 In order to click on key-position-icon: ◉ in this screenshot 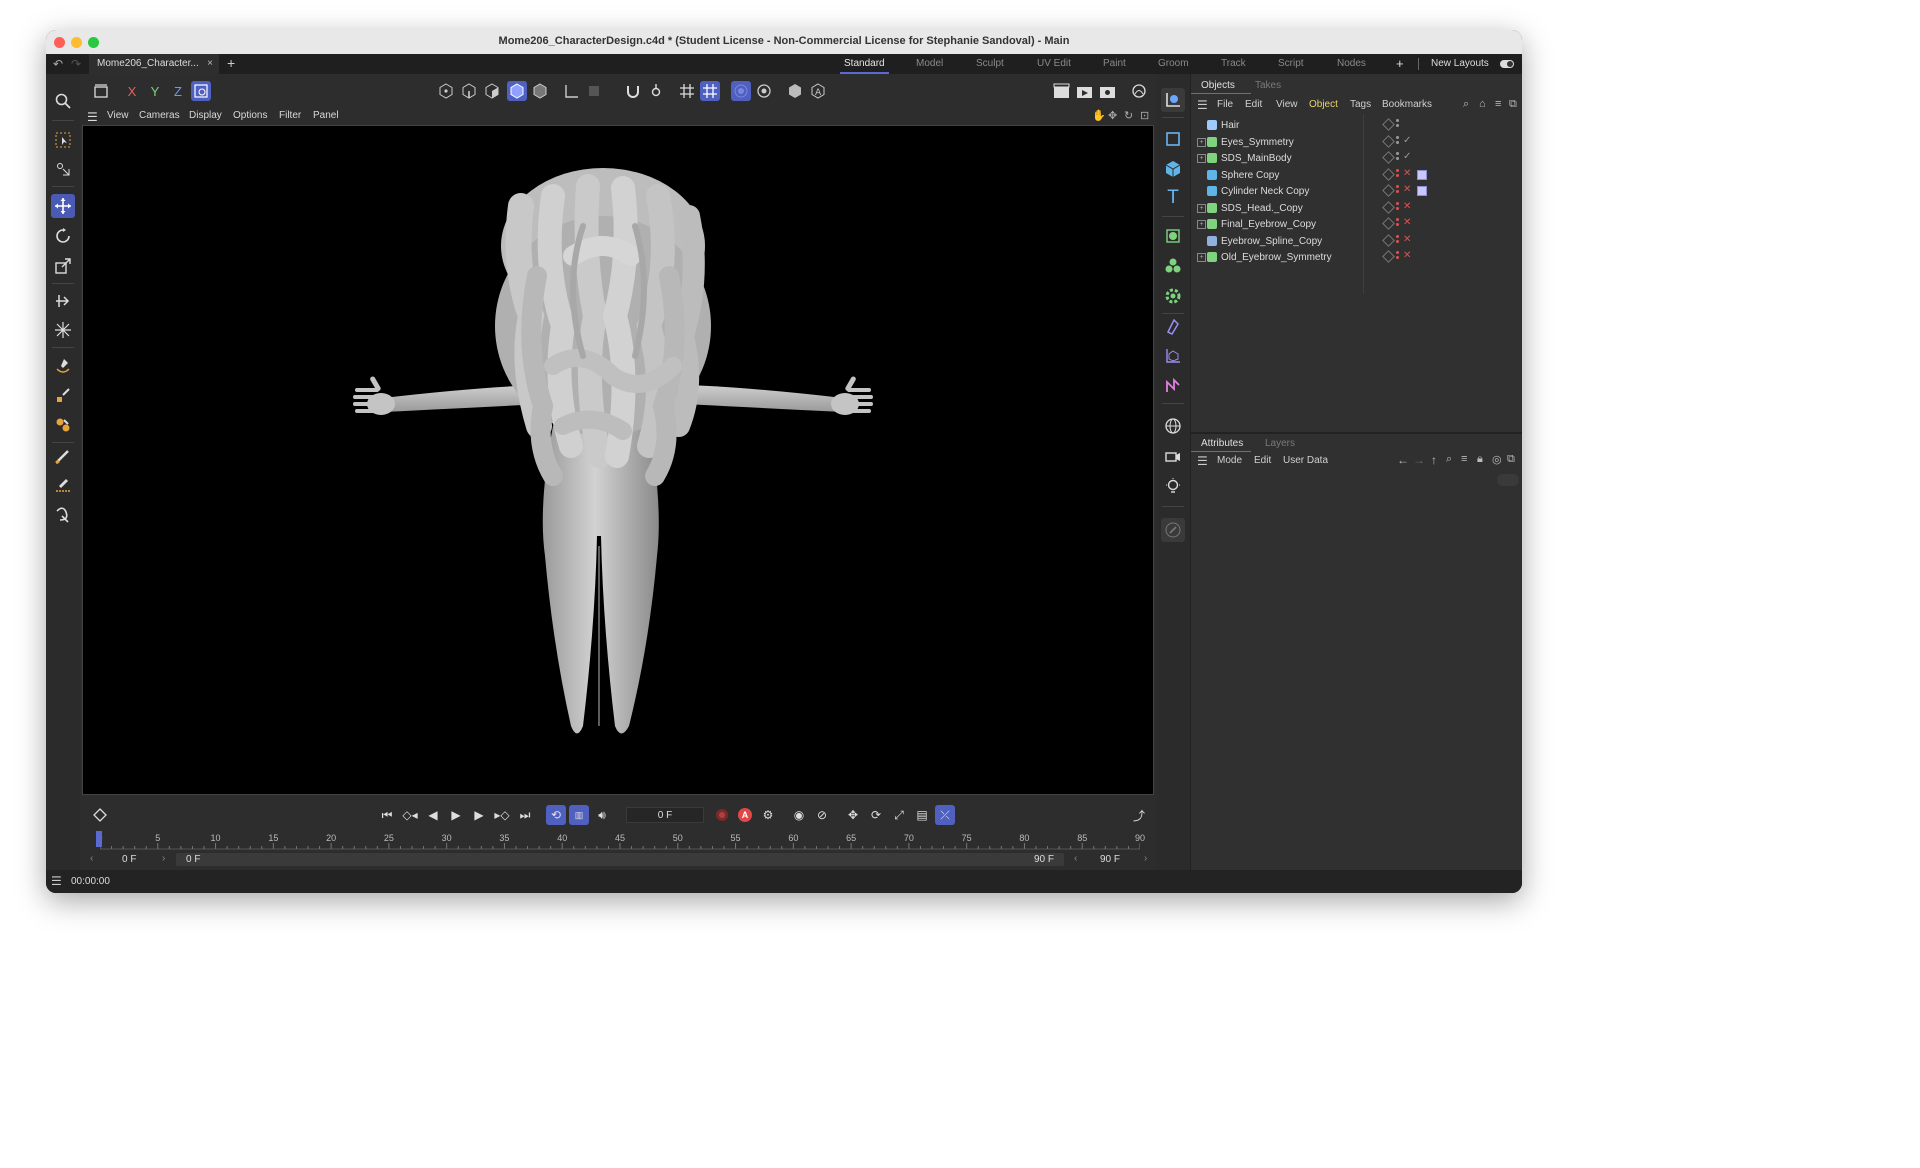, I will do `click(799, 815)`.